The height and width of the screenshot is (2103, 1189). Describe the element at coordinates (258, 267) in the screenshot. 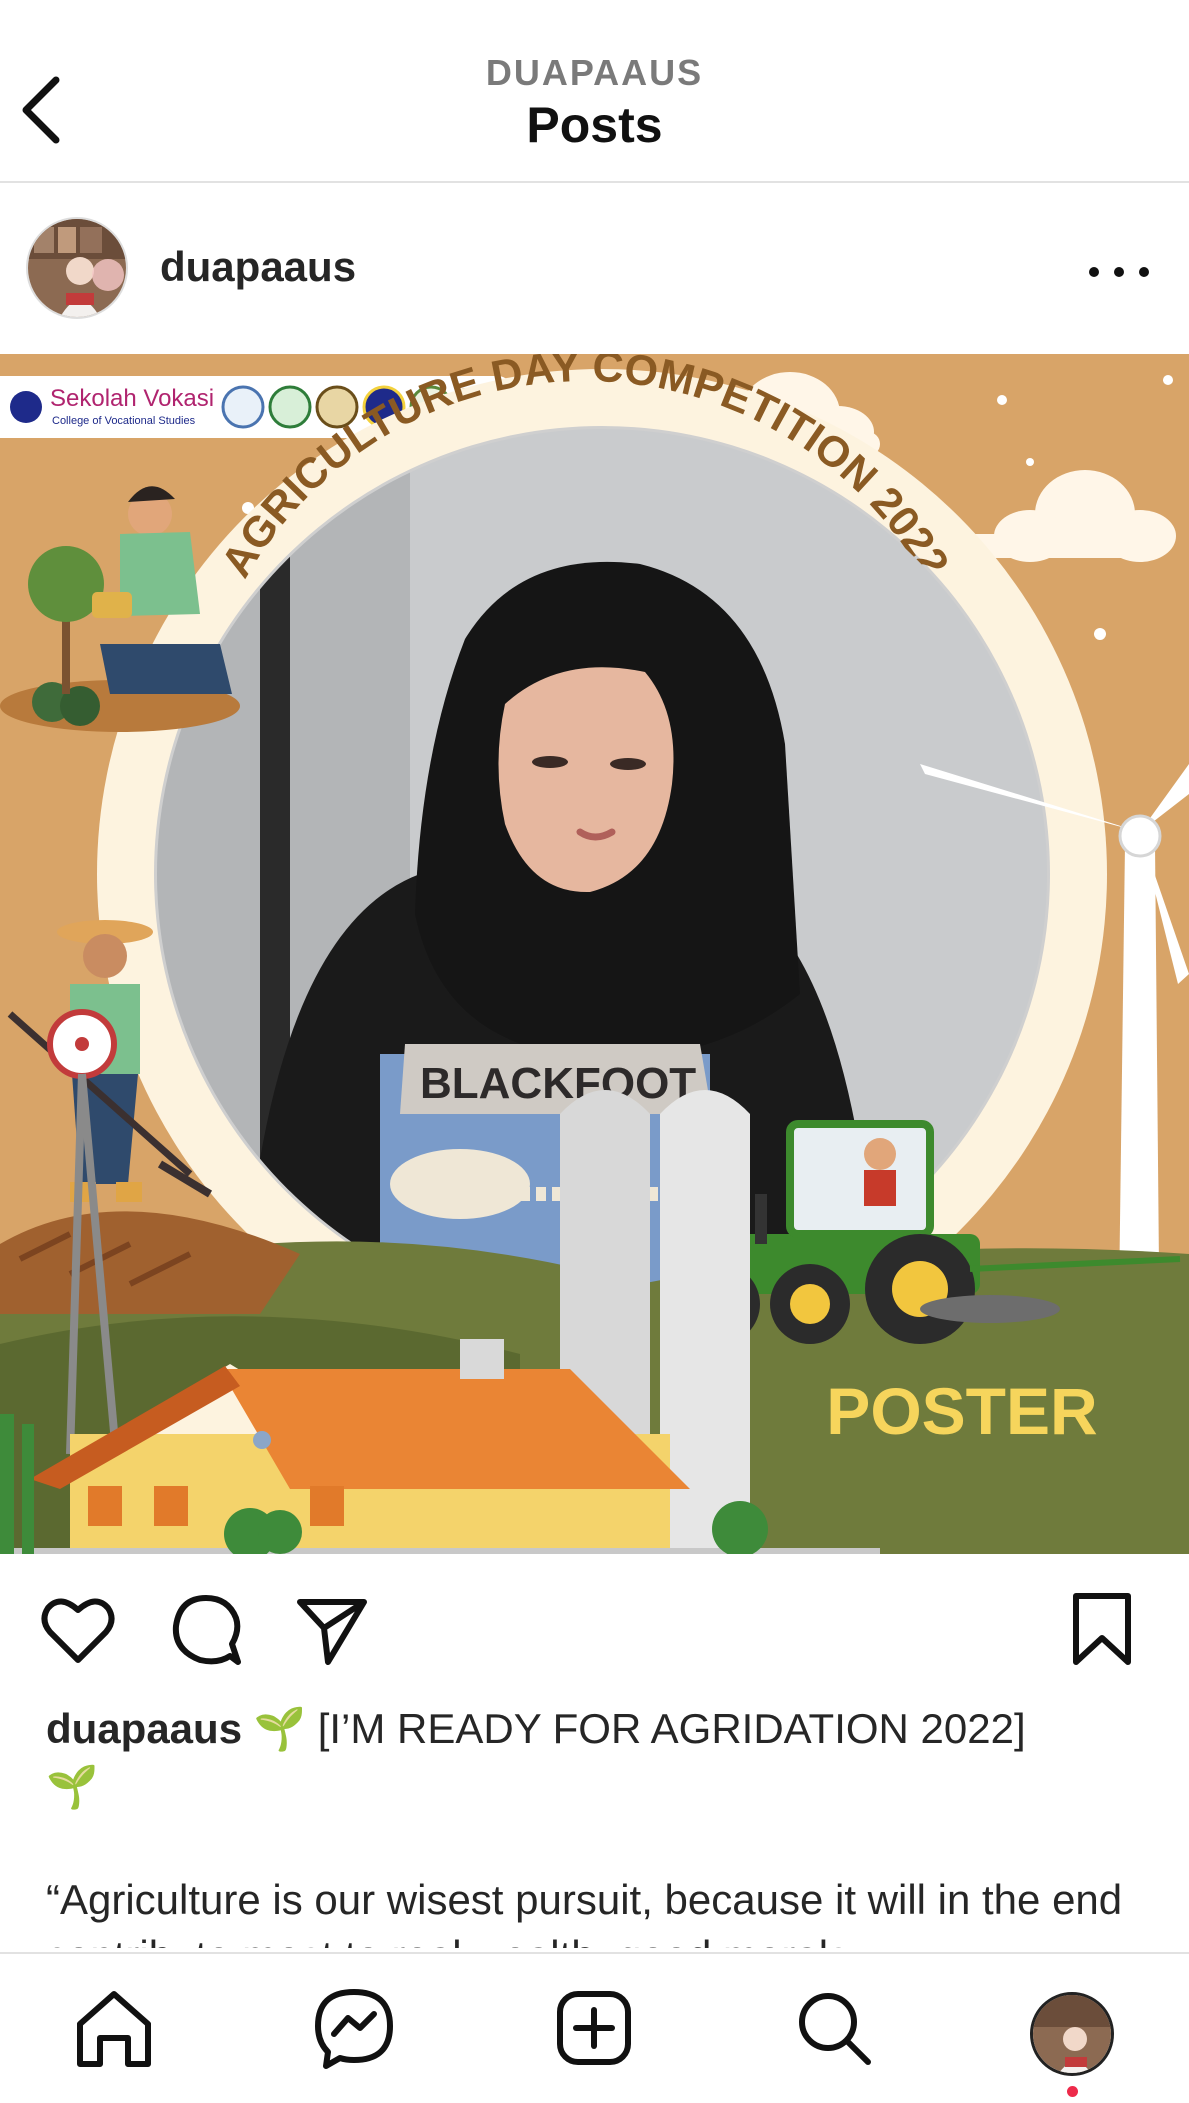

I see `post-username: duapaaus` at that location.